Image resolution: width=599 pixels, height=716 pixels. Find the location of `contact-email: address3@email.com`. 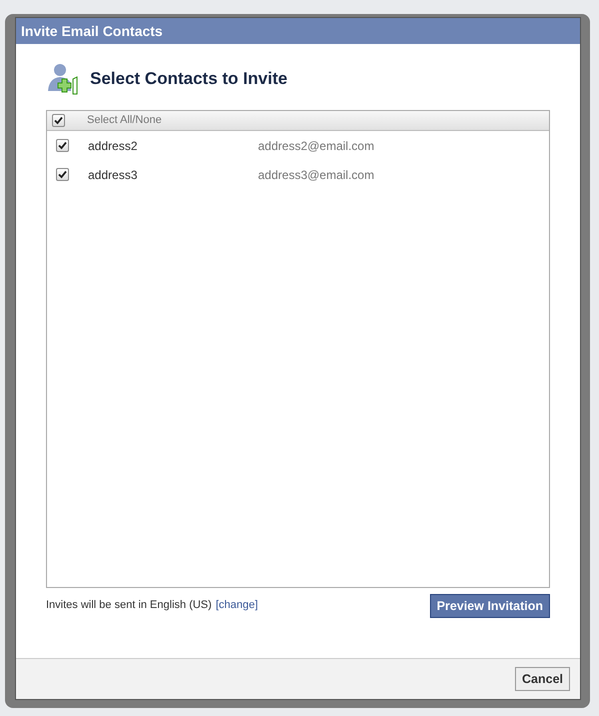

contact-email: address3@email.com is located at coordinates (316, 175).